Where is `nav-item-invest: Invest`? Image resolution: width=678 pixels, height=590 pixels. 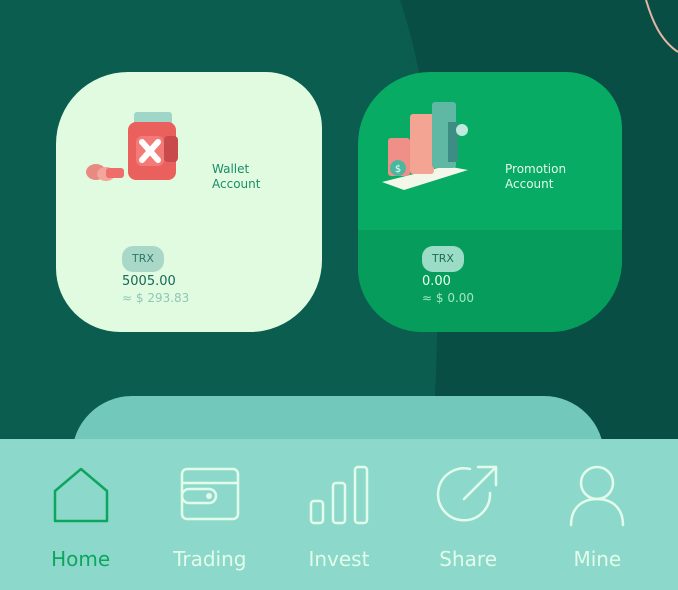
nav-item-invest: Invest is located at coordinates (339, 517).